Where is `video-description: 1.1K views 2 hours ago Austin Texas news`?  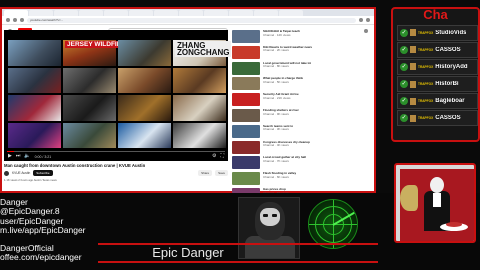
video-description: 1.1K views 2 hours ago Austin Texas news is located at coordinates (116, 180).